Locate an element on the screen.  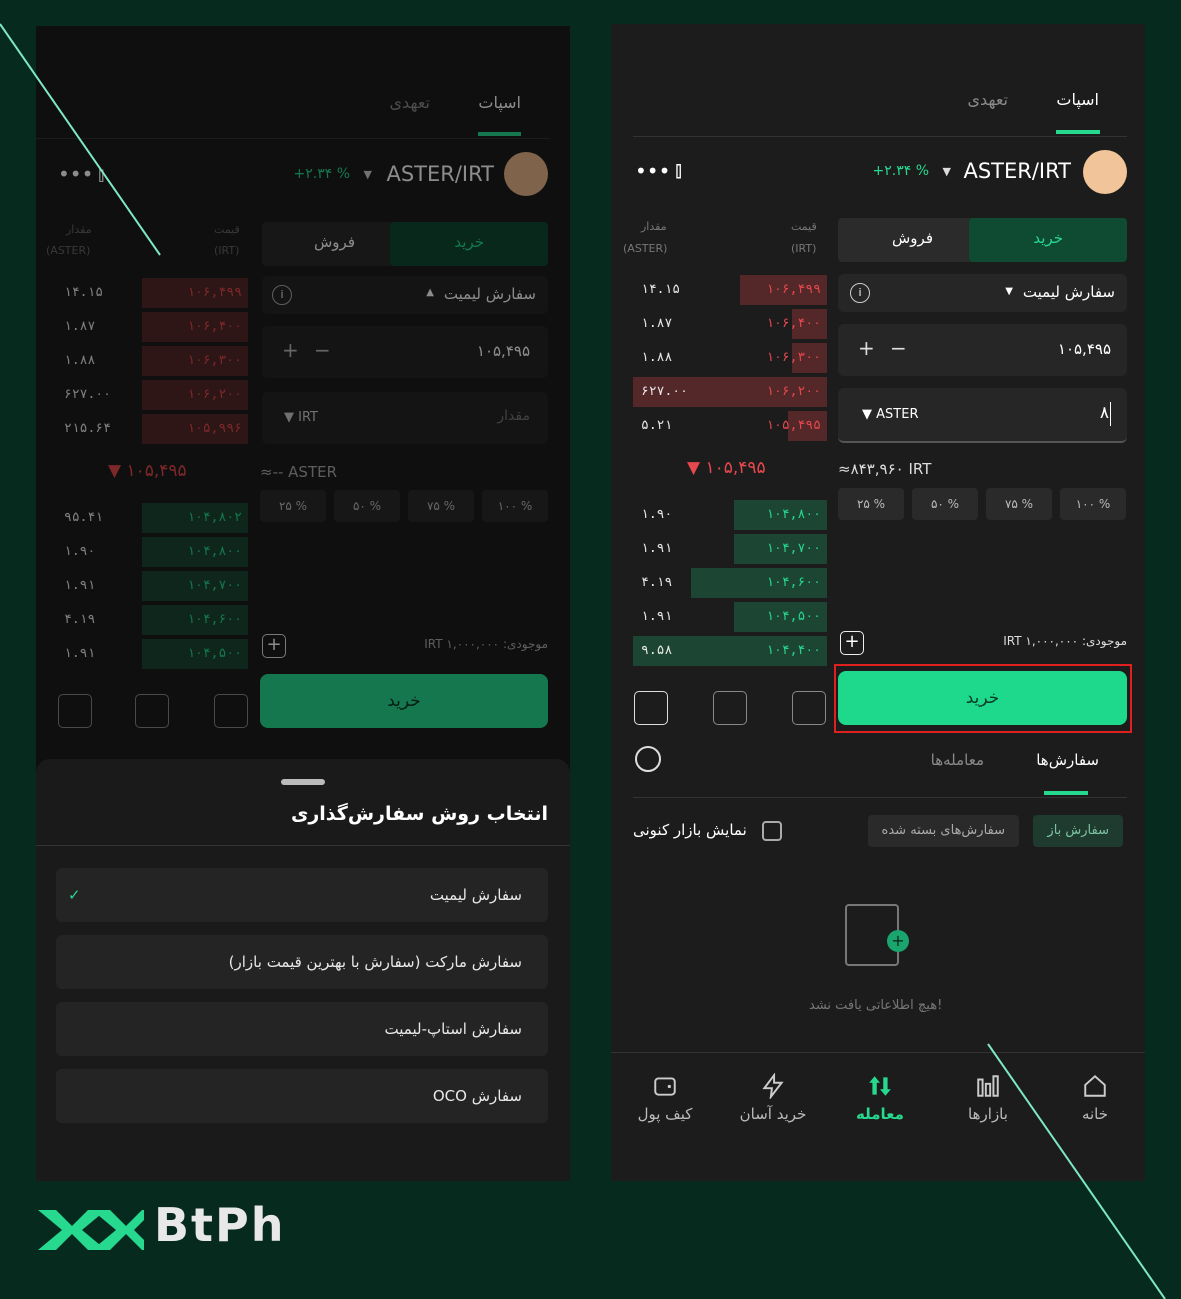
brand-mark-icon is located at coordinates (91, 1230).